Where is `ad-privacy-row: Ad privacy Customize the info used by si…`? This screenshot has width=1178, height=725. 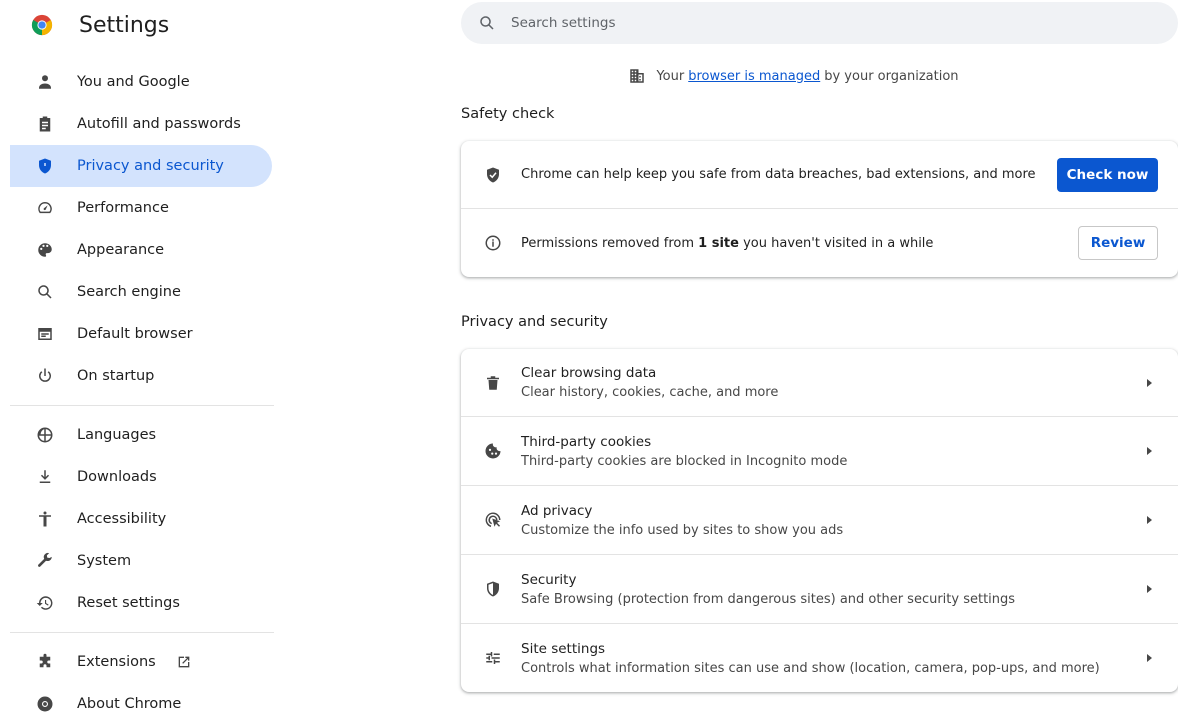 ad-privacy-row: Ad privacy Customize the info used by si… is located at coordinates (819, 519).